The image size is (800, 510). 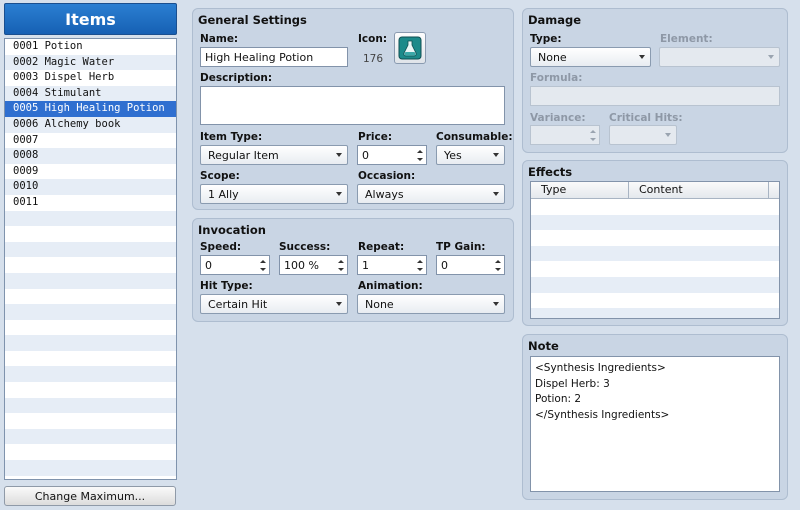 I want to click on consumable-select: Yes, so click(x=470, y=155).